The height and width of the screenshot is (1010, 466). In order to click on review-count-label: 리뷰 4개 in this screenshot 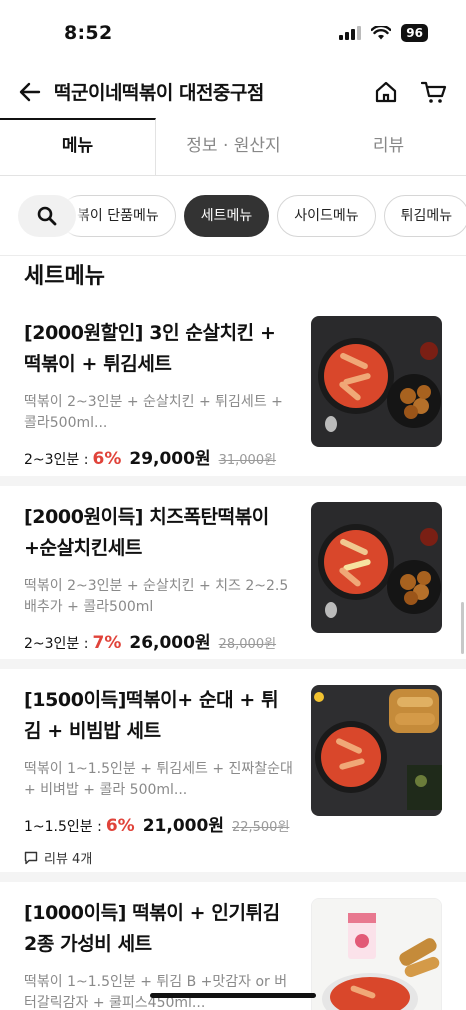, I will do `click(68, 859)`.